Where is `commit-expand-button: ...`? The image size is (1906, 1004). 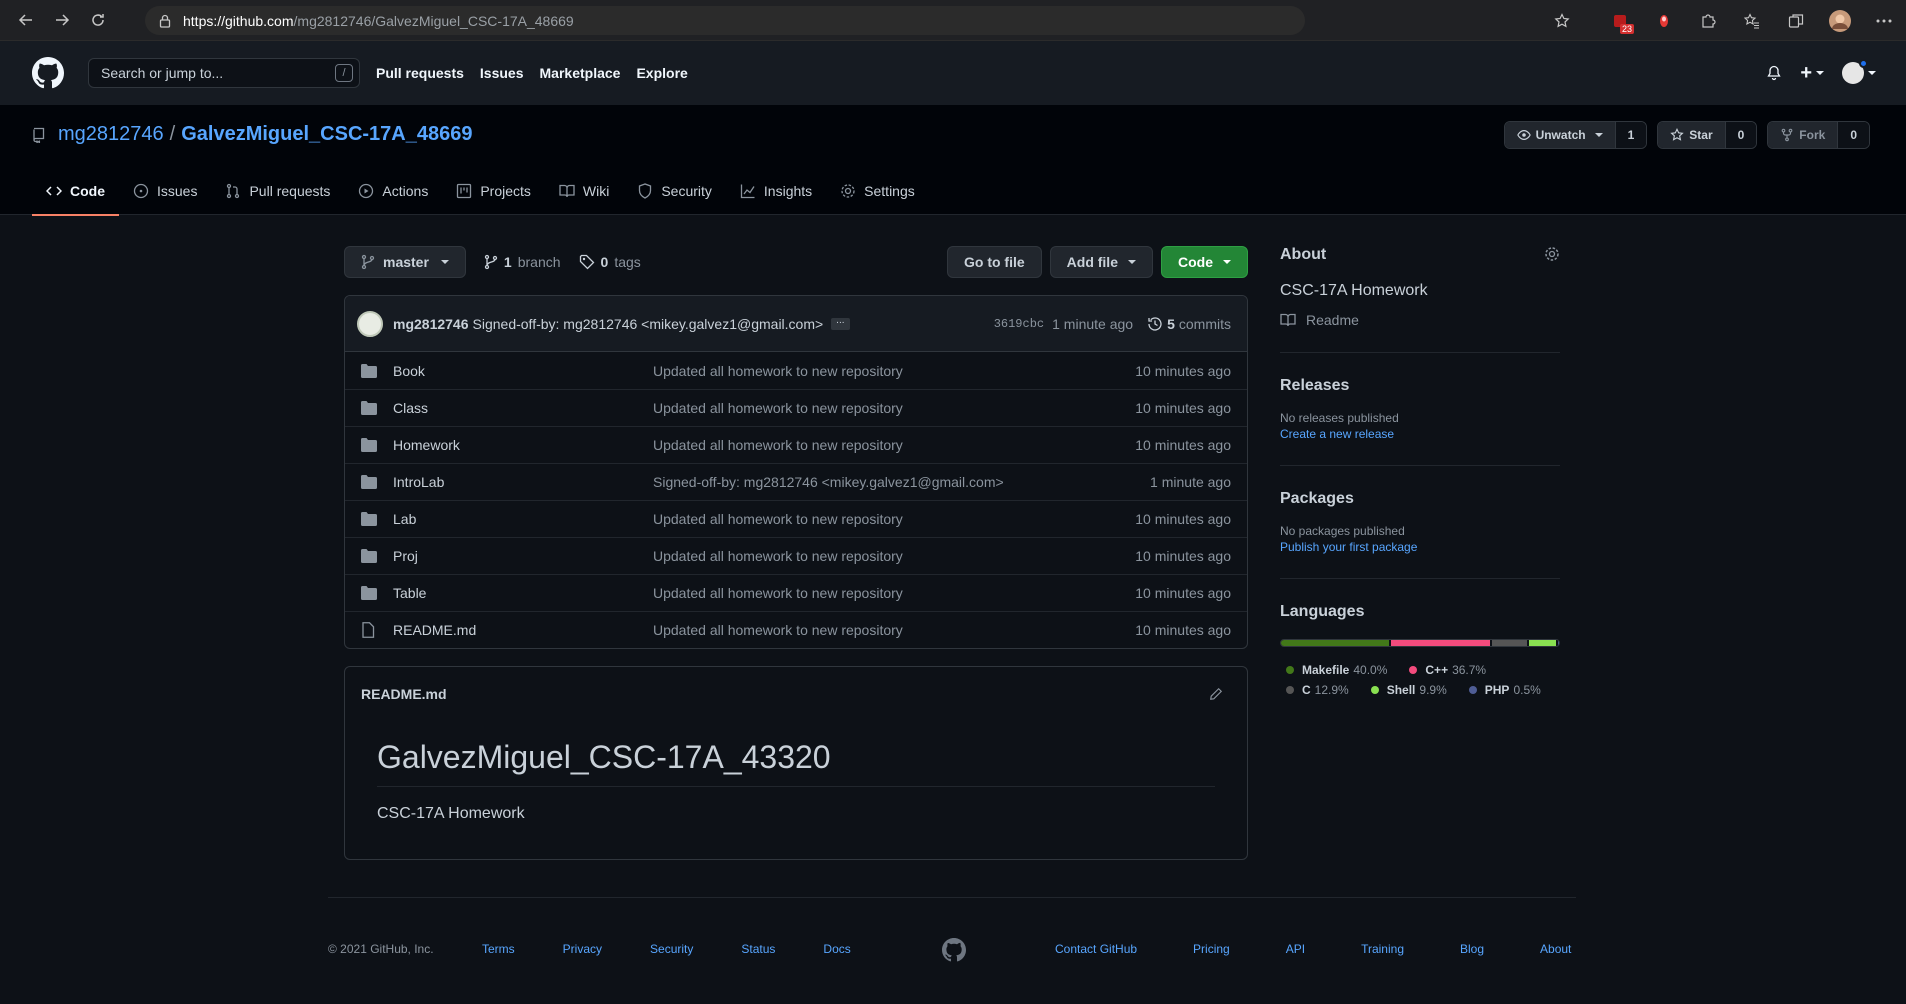
commit-expand-button: ... is located at coordinates (840, 322).